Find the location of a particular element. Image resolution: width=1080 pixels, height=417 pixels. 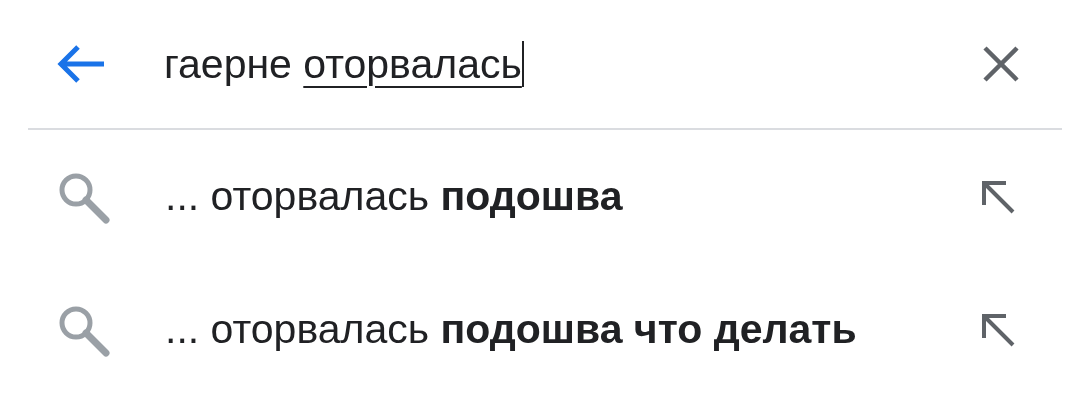

search-field: гаерне оторвалась is located at coordinates (573, 64).